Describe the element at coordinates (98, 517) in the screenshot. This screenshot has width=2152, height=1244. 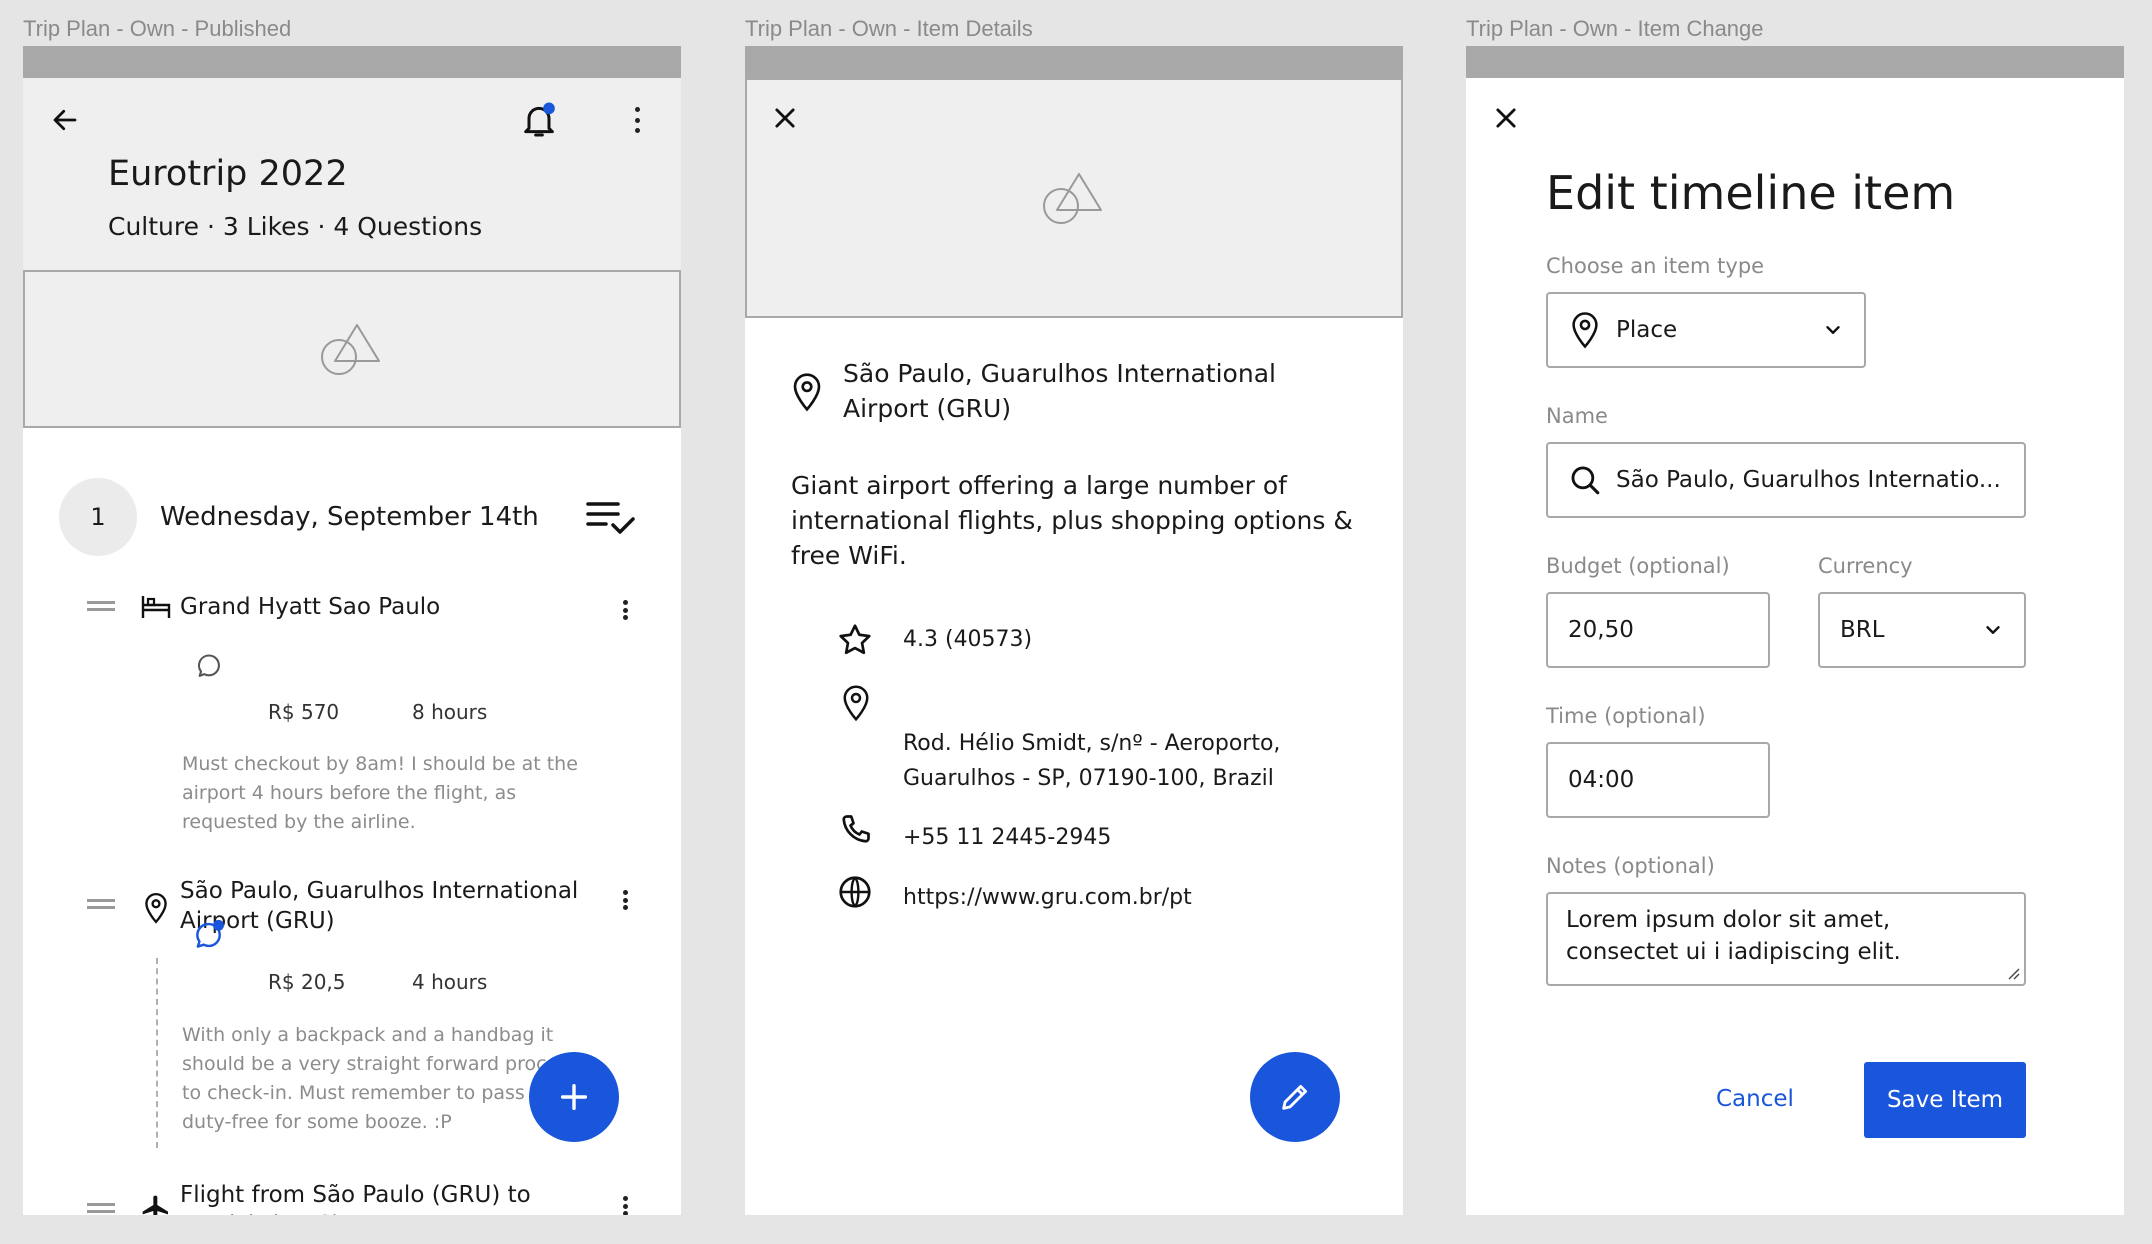
I see `day-number-badge: 1` at that location.